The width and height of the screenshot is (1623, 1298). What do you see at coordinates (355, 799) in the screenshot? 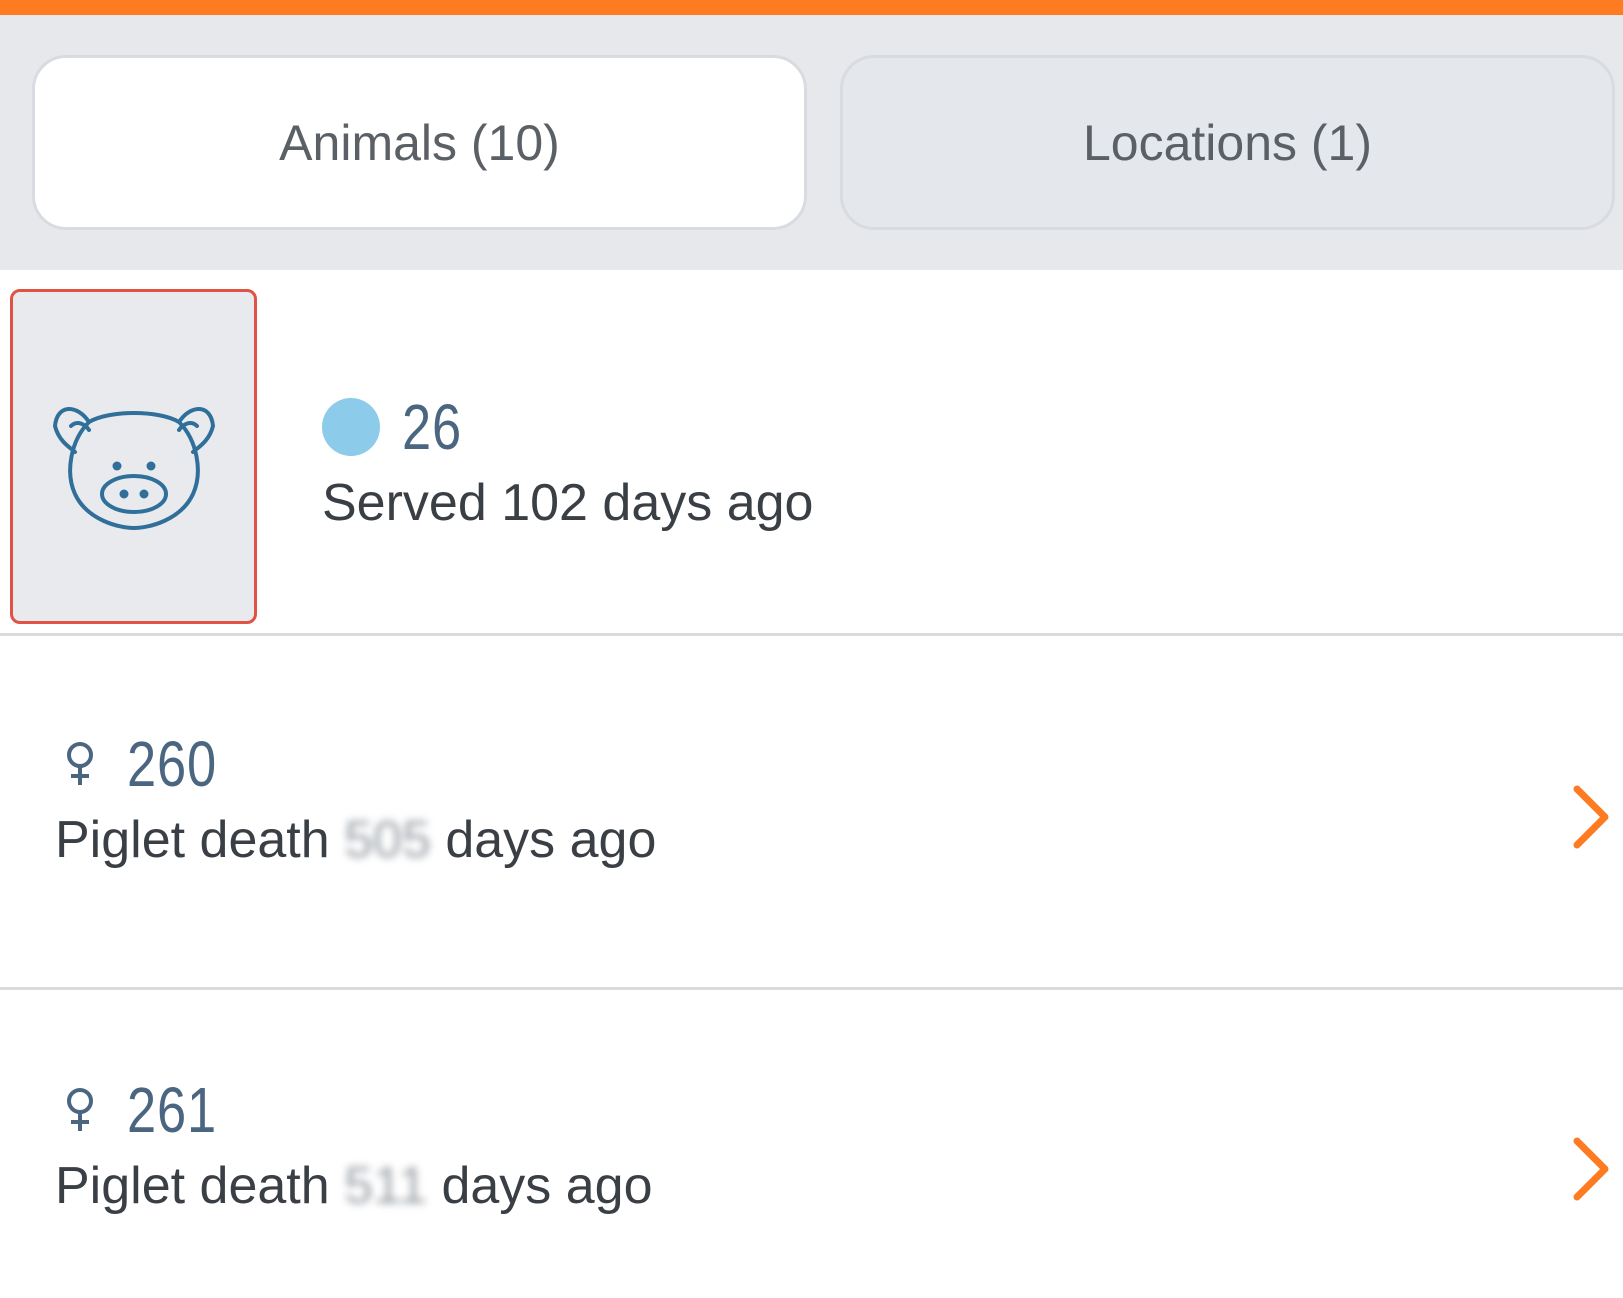
I see `animal-info: 260 Piglet death 505 days ago` at bounding box center [355, 799].